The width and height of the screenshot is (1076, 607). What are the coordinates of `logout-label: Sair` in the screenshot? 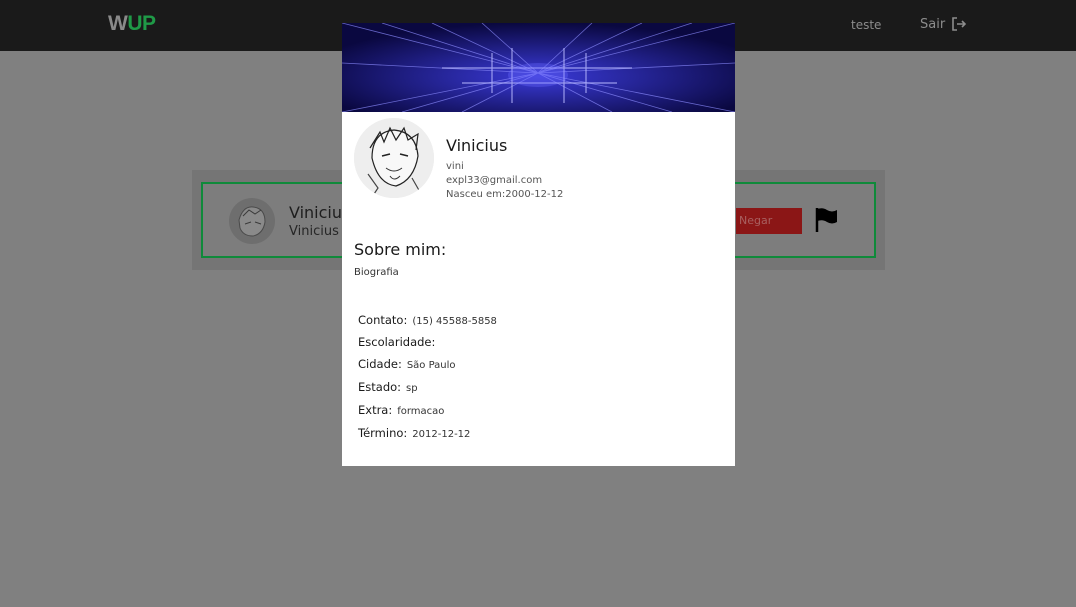 It's located at (933, 24).